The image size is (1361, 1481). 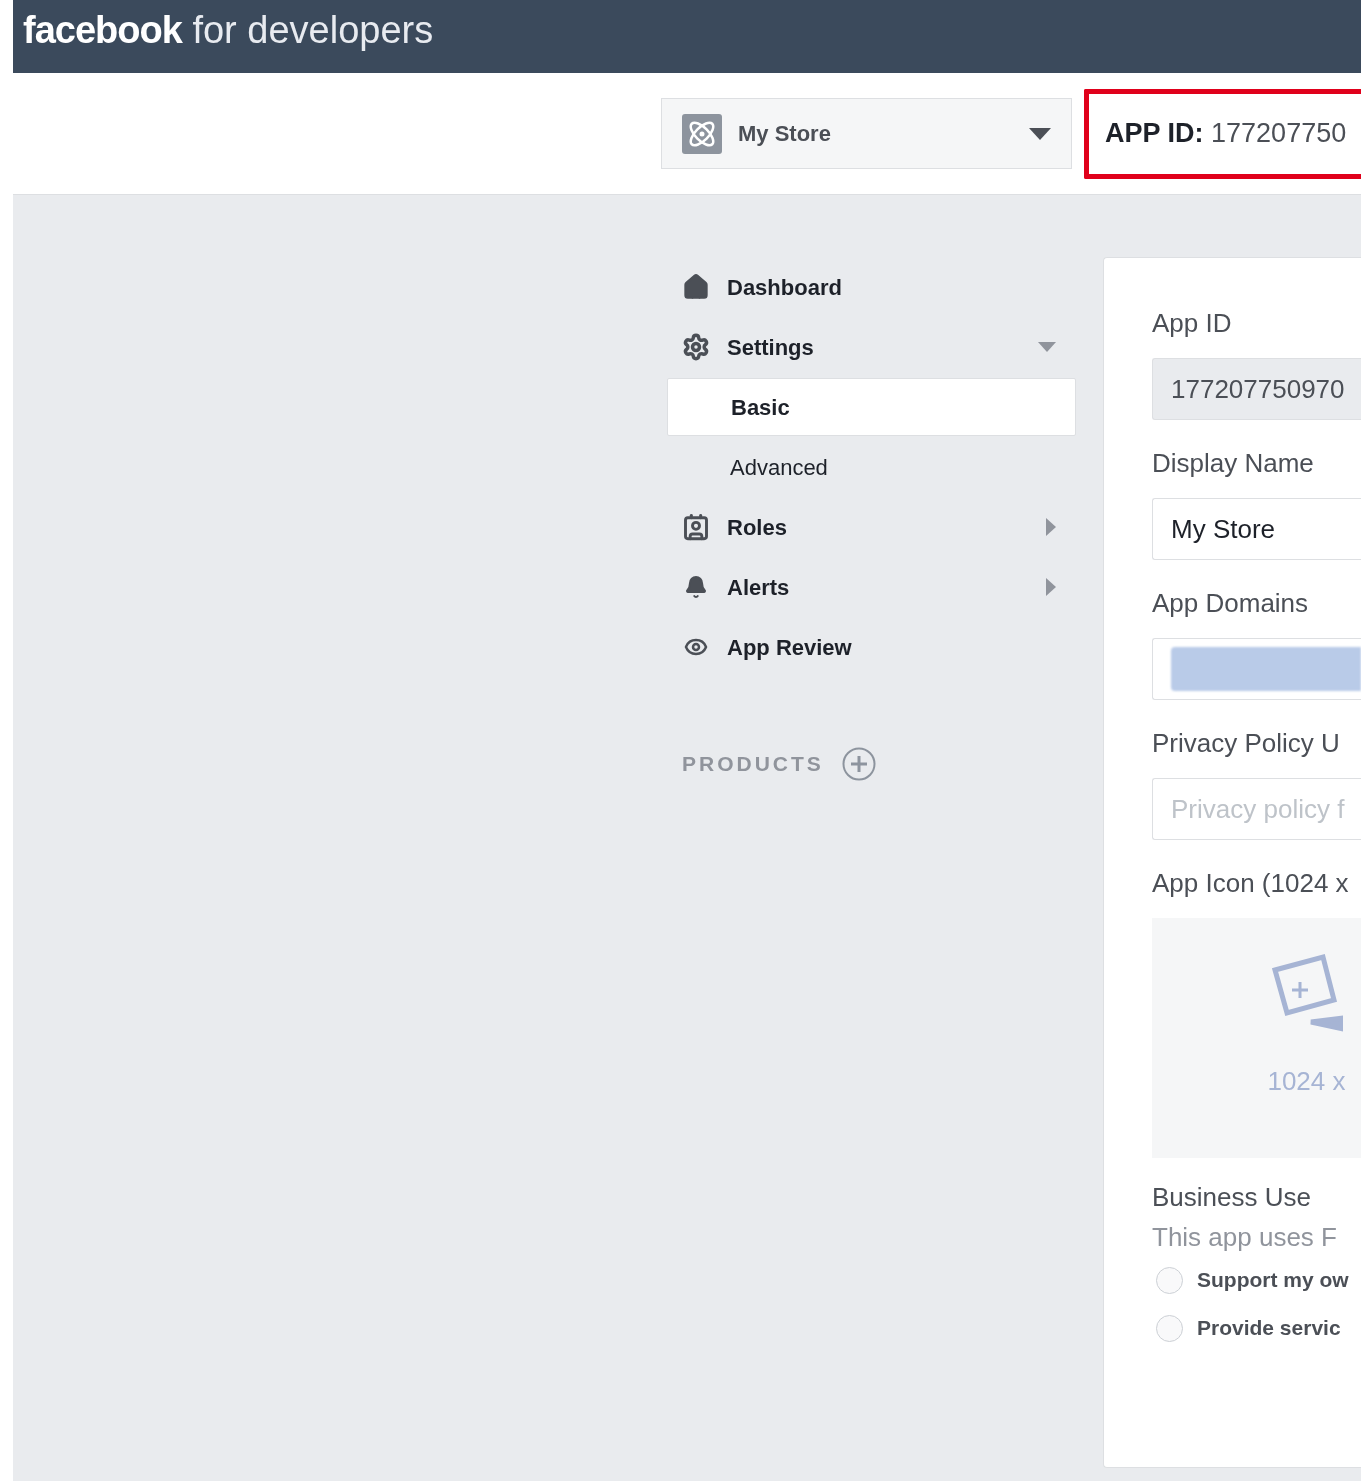 I want to click on nav-item: Roles, so click(x=871, y=527).